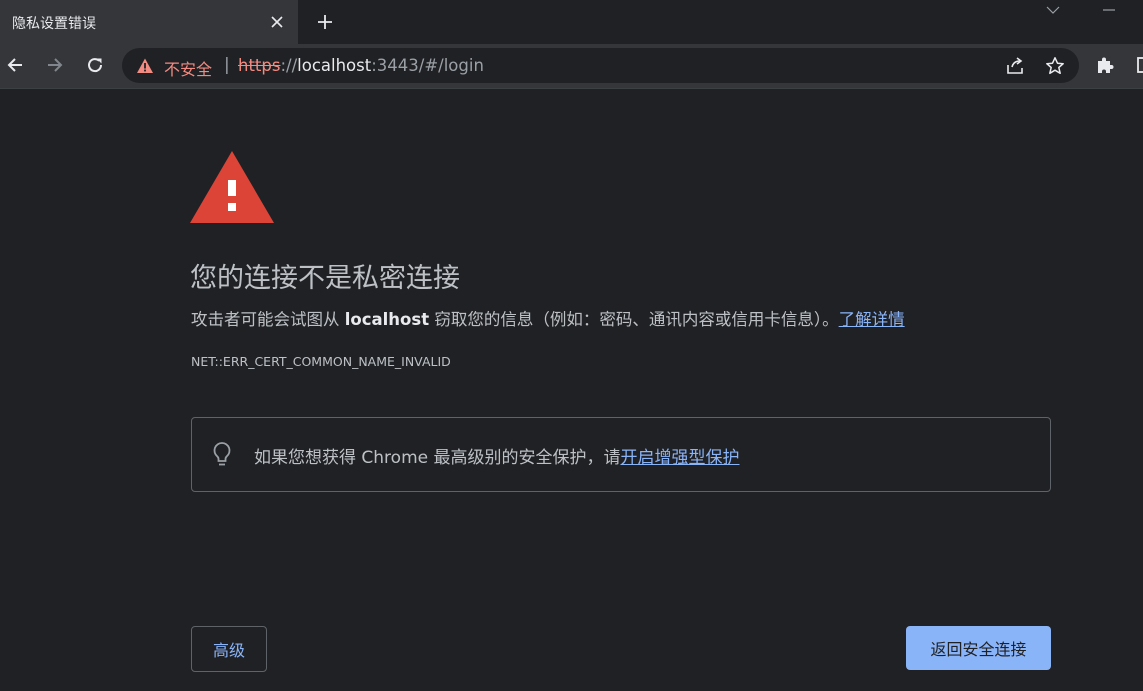 The image size is (1143, 691). What do you see at coordinates (325, 22) in the screenshot?
I see `plus-icon` at bounding box center [325, 22].